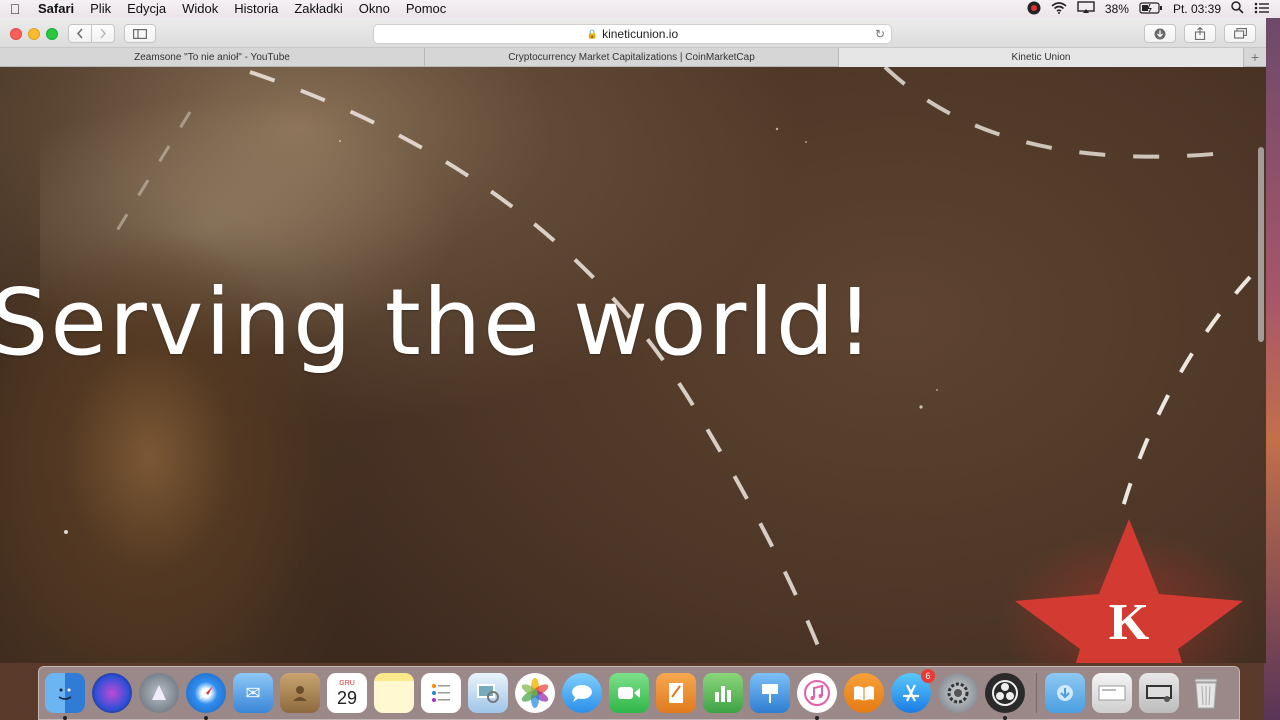 This screenshot has height=720, width=1280. What do you see at coordinates (770, 693) in the screenshot?
I see `dock-keynote-icon` at bounding box center [770, 693].